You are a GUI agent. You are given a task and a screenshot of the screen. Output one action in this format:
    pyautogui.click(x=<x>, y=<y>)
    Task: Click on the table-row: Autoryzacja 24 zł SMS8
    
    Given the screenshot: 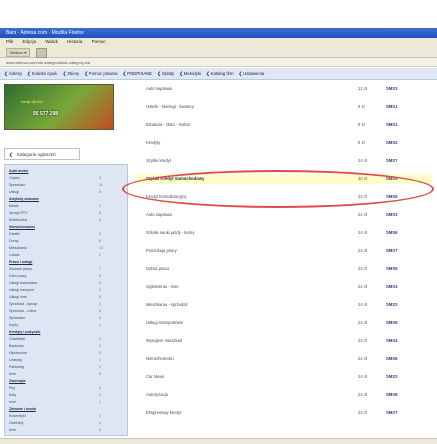 What is the action you would take?
    pyautogui.click(x=284, y=395)
    